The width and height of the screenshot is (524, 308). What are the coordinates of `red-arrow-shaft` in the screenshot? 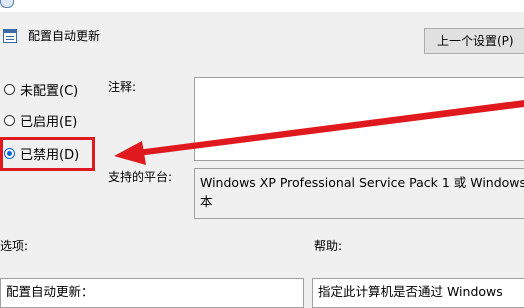 It's located at (326, 128).